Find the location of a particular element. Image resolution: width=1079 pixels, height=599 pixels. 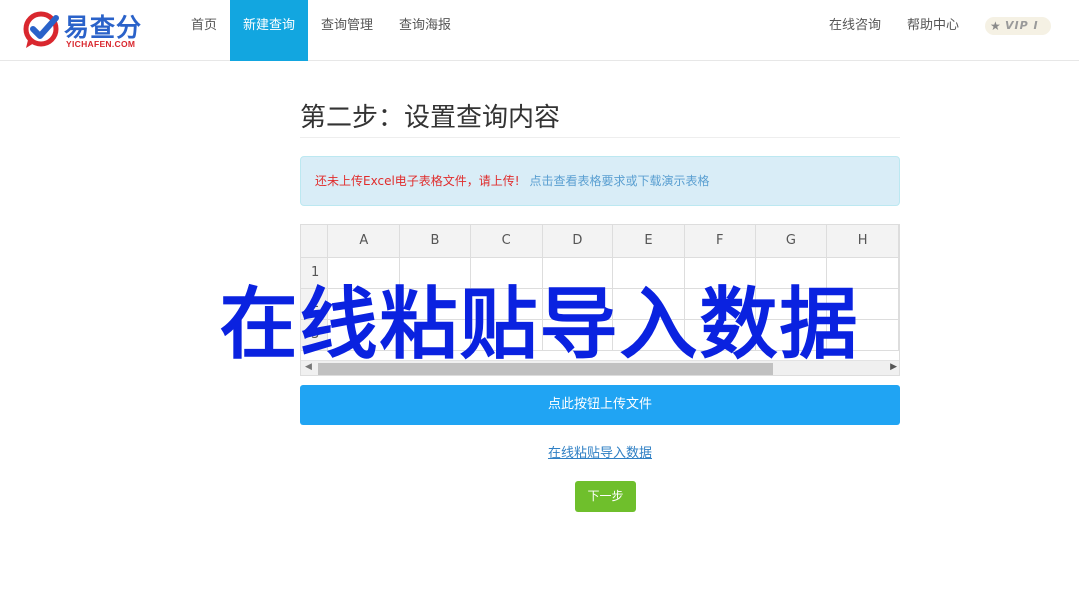

scroll-right-icon: ▶ is located at coordinates (893, 367).